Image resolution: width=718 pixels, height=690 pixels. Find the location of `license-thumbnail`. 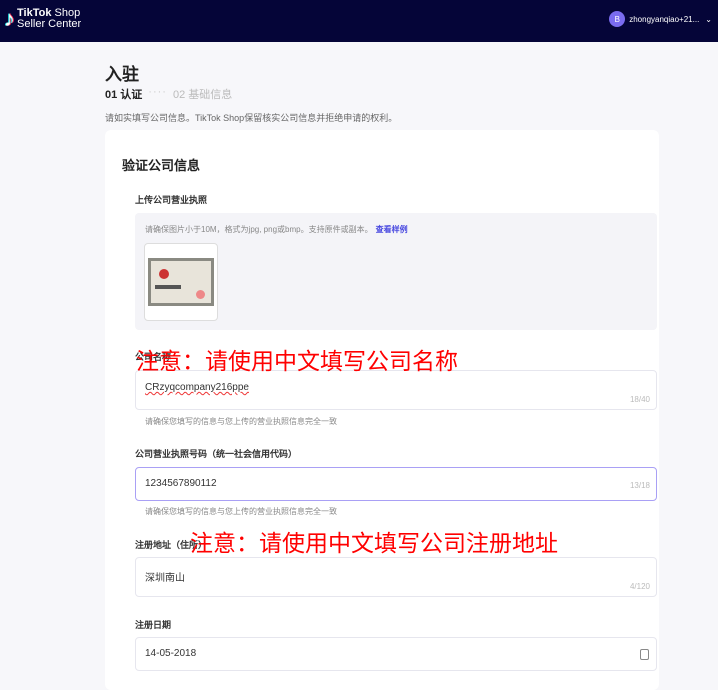

license-thumbnail is located at coordinates (181, 282).